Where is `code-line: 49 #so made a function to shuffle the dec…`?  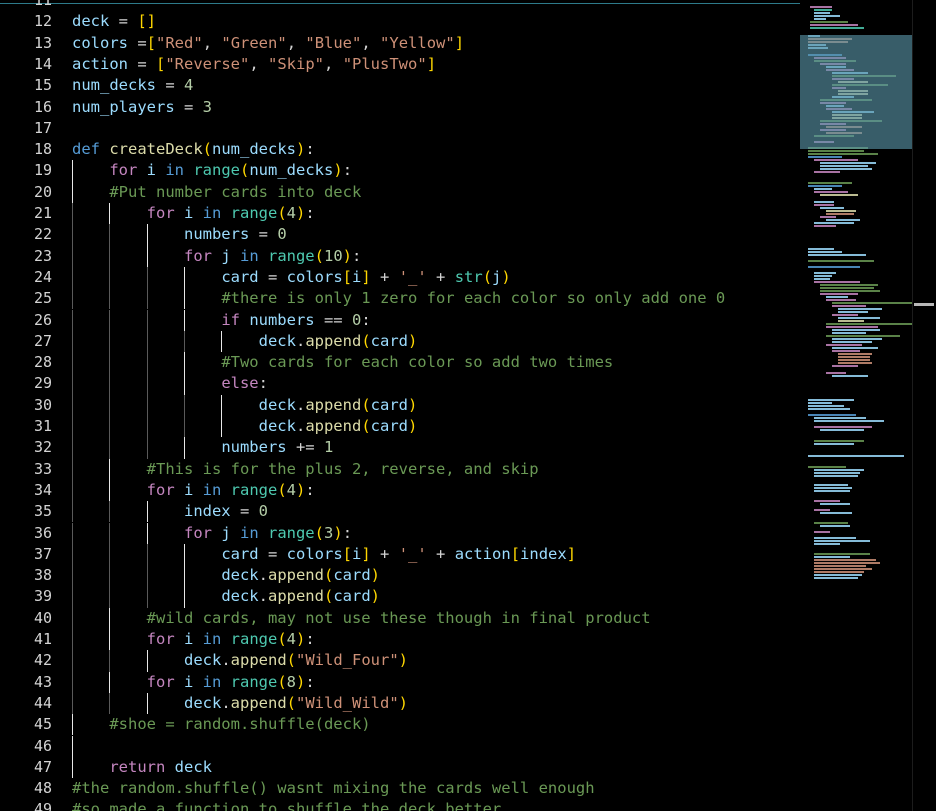
code-line: 49 #so made a function to shuffle the dec… is located at coordinates (400, 805).